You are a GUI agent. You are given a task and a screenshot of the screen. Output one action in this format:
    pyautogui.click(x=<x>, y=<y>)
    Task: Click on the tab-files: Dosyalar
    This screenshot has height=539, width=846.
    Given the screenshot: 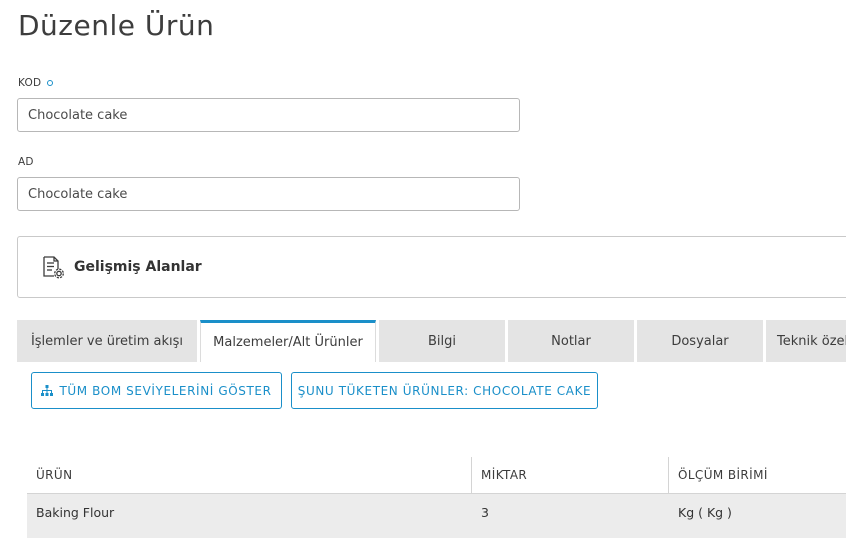 What is the action you would take?
    pyautogui.click(x=700, y=341)
    